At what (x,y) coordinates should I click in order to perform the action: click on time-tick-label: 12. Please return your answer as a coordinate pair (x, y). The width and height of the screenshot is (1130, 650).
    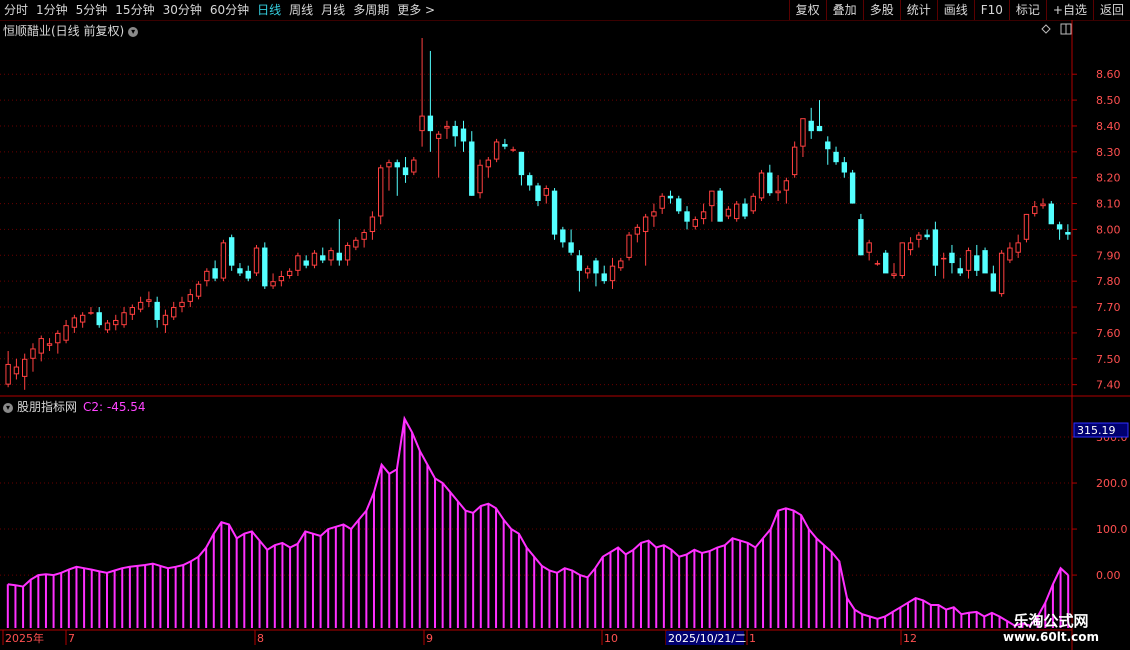
    Looking at the image, I should click on (910, 638).